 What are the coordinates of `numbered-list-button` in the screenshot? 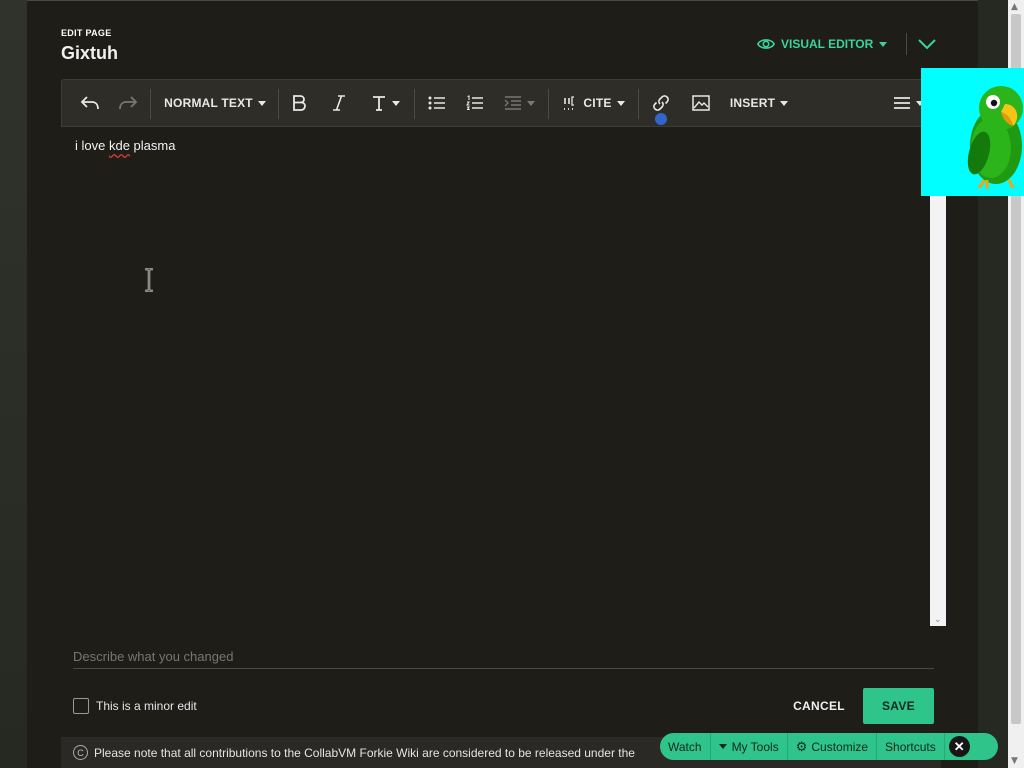 It's located at (475, 103).